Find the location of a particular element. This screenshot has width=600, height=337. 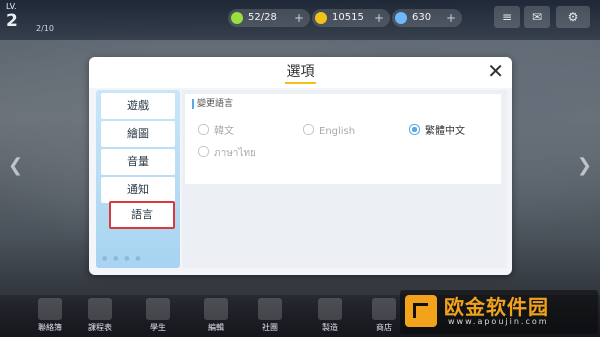

add-gem-button: + is located at coordinates (451, 18).